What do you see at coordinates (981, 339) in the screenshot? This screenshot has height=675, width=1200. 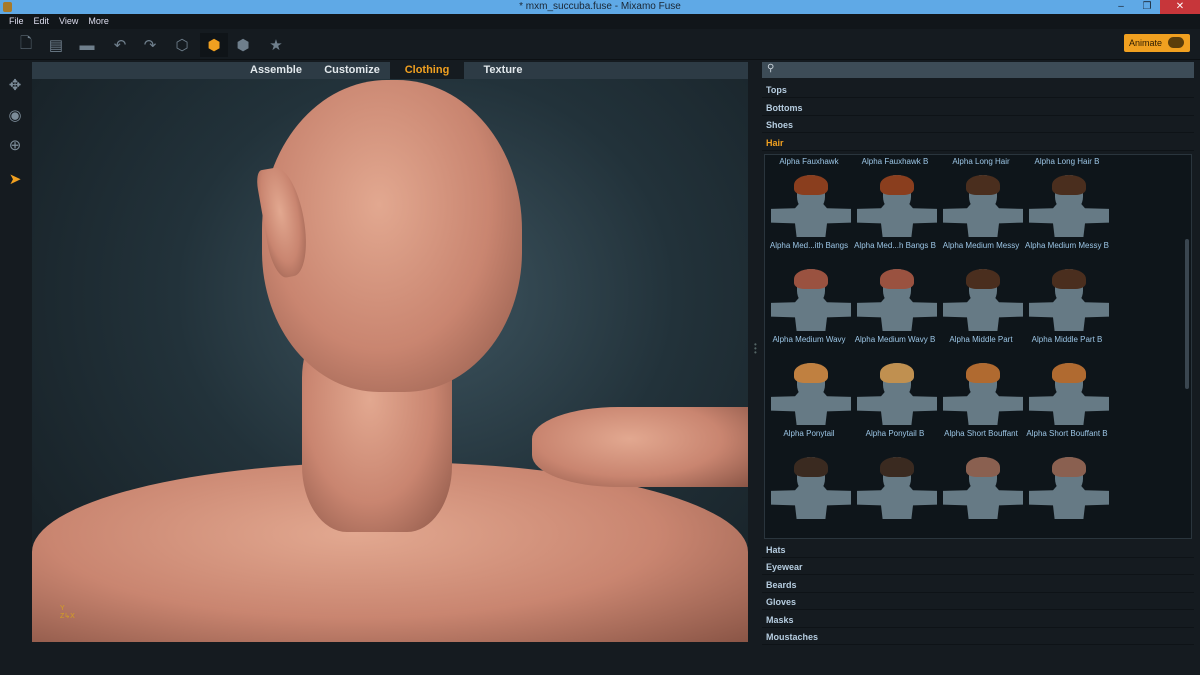 I see `item-label: Alpha Middle Part` at bounding box center [981, 339].